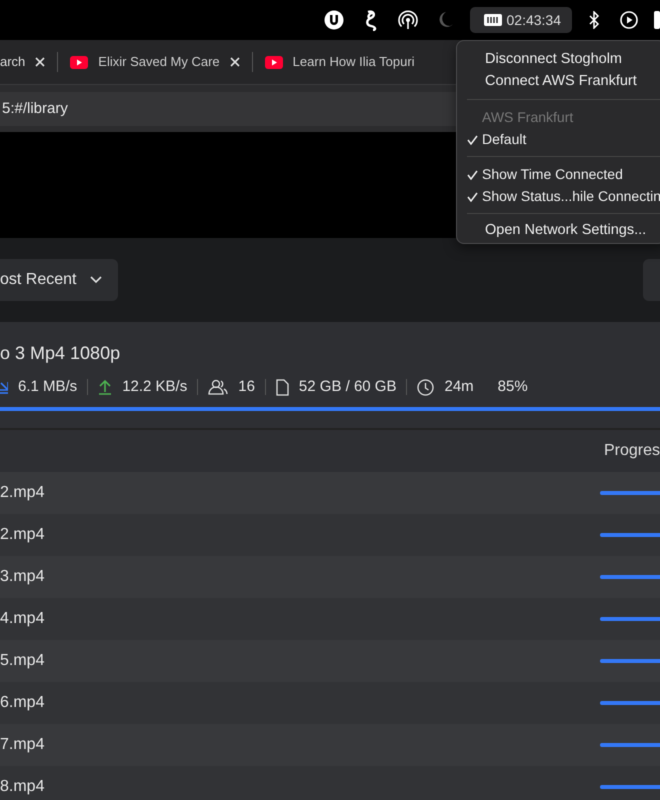 This screenshot has width=660, height=800. Describe the element at coordinates (22, 619) in the screenshot. I see `file-name: 4.mp4` at that location.